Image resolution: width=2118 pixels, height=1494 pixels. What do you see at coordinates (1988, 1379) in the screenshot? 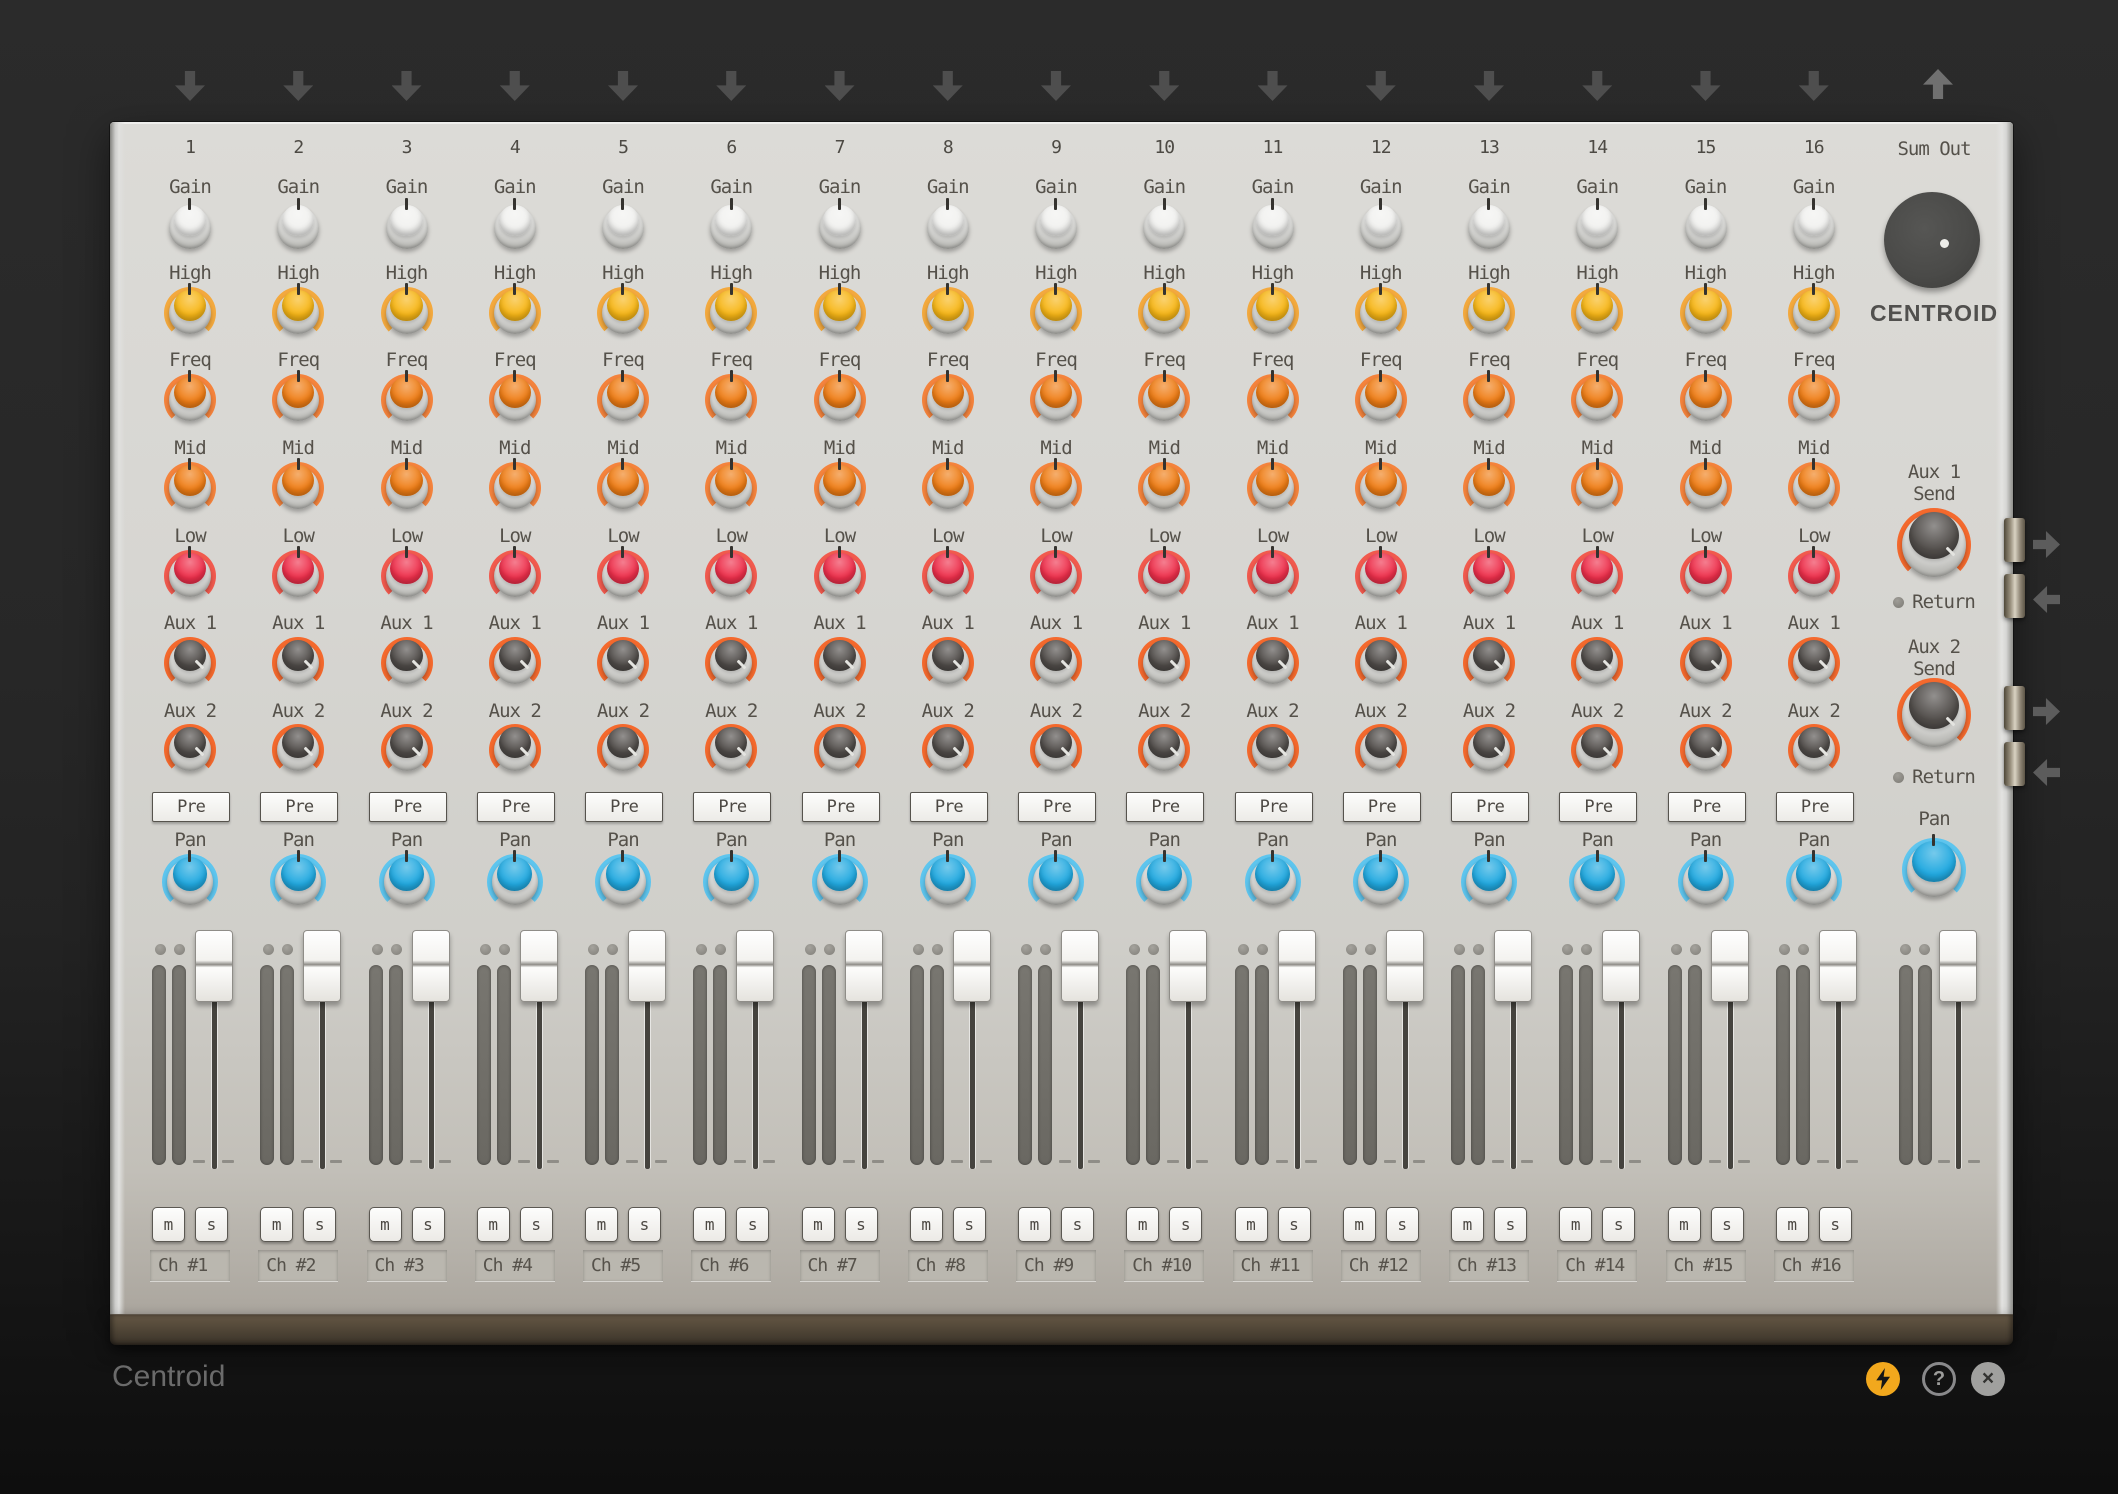
I see `close-icon: ×` at bounding box center [1988, 1379].